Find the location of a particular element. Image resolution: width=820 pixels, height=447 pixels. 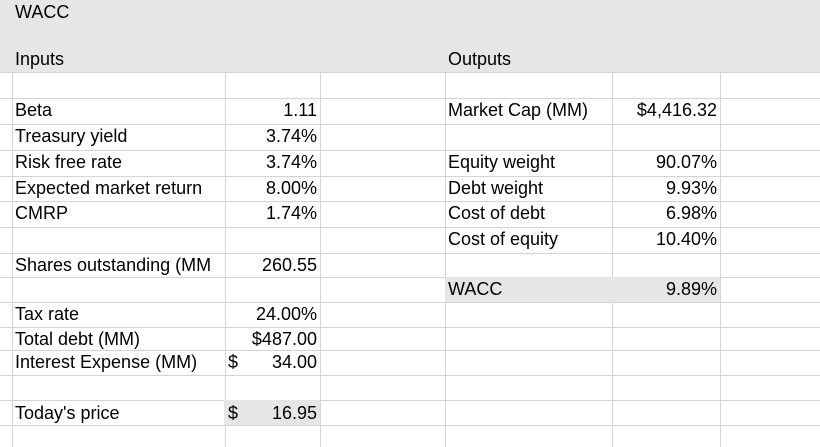

input-label-shares-outstanding: Shares outstanding (MM is located at coordinates (118, 265).